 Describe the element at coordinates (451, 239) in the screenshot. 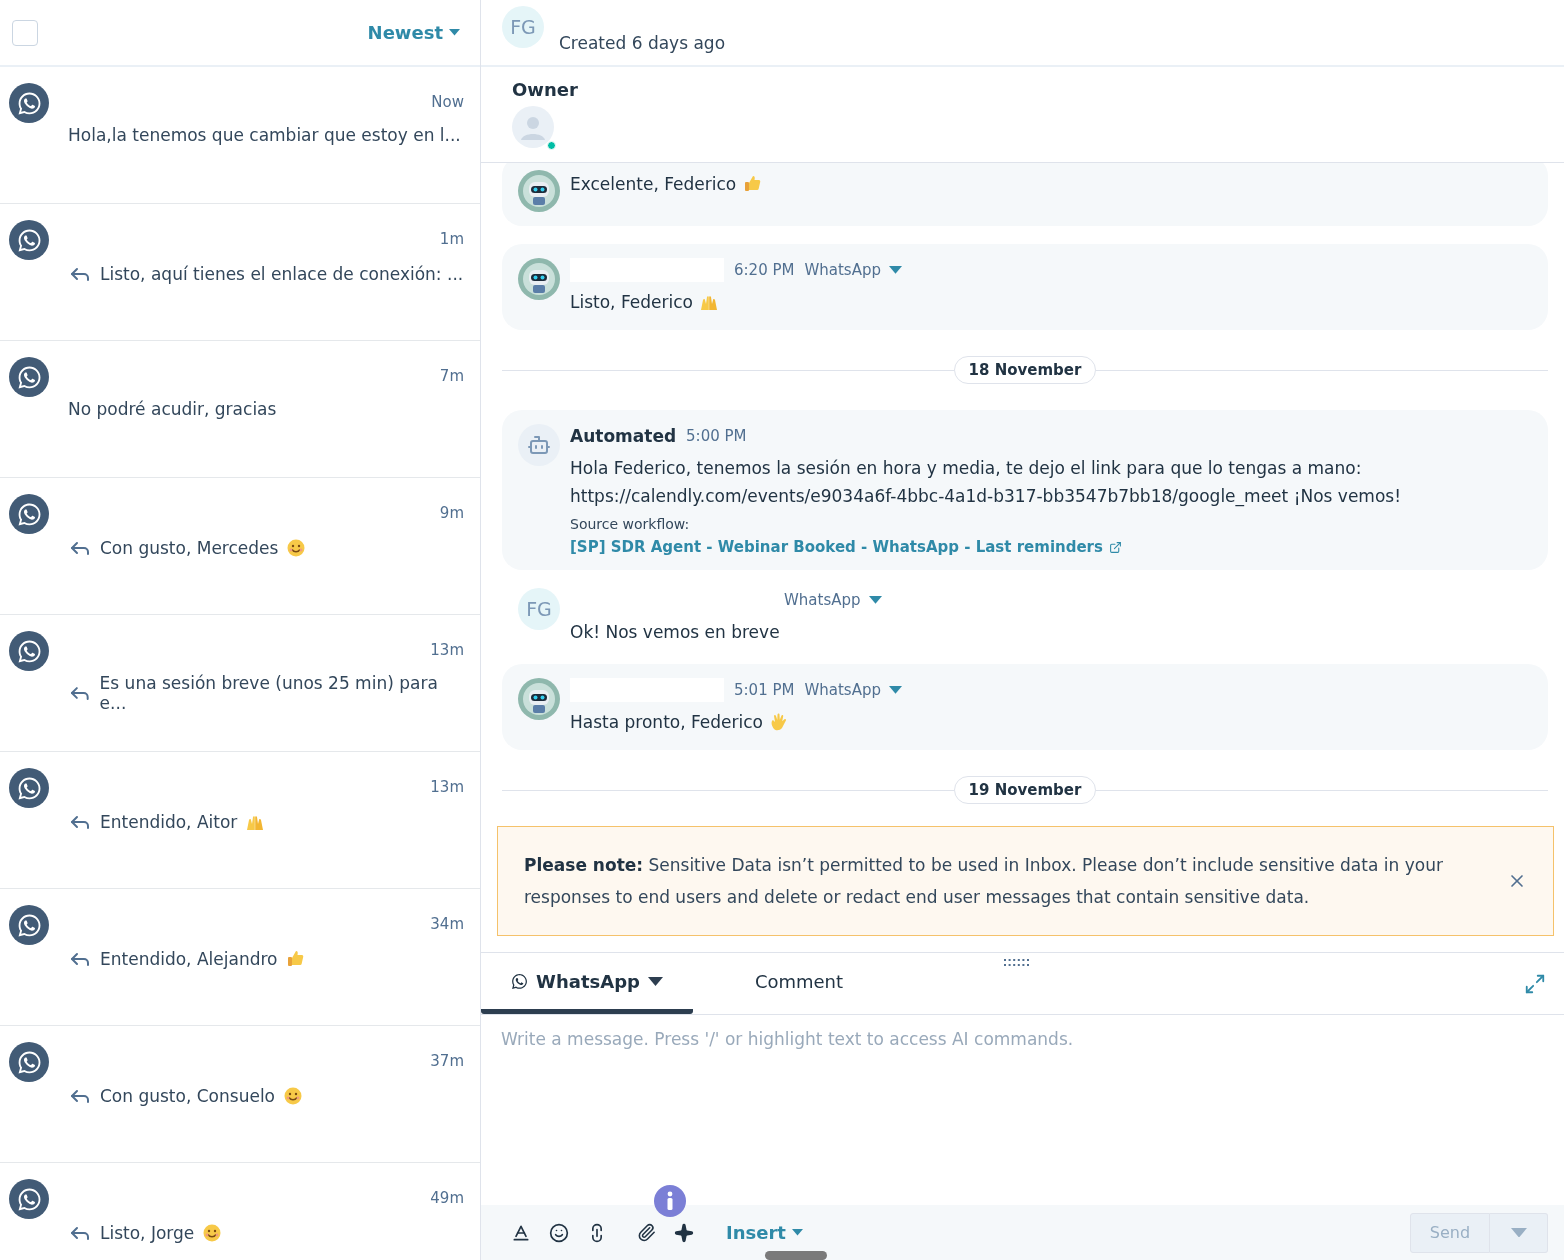

I see `conversation-time: 1m` at that location.